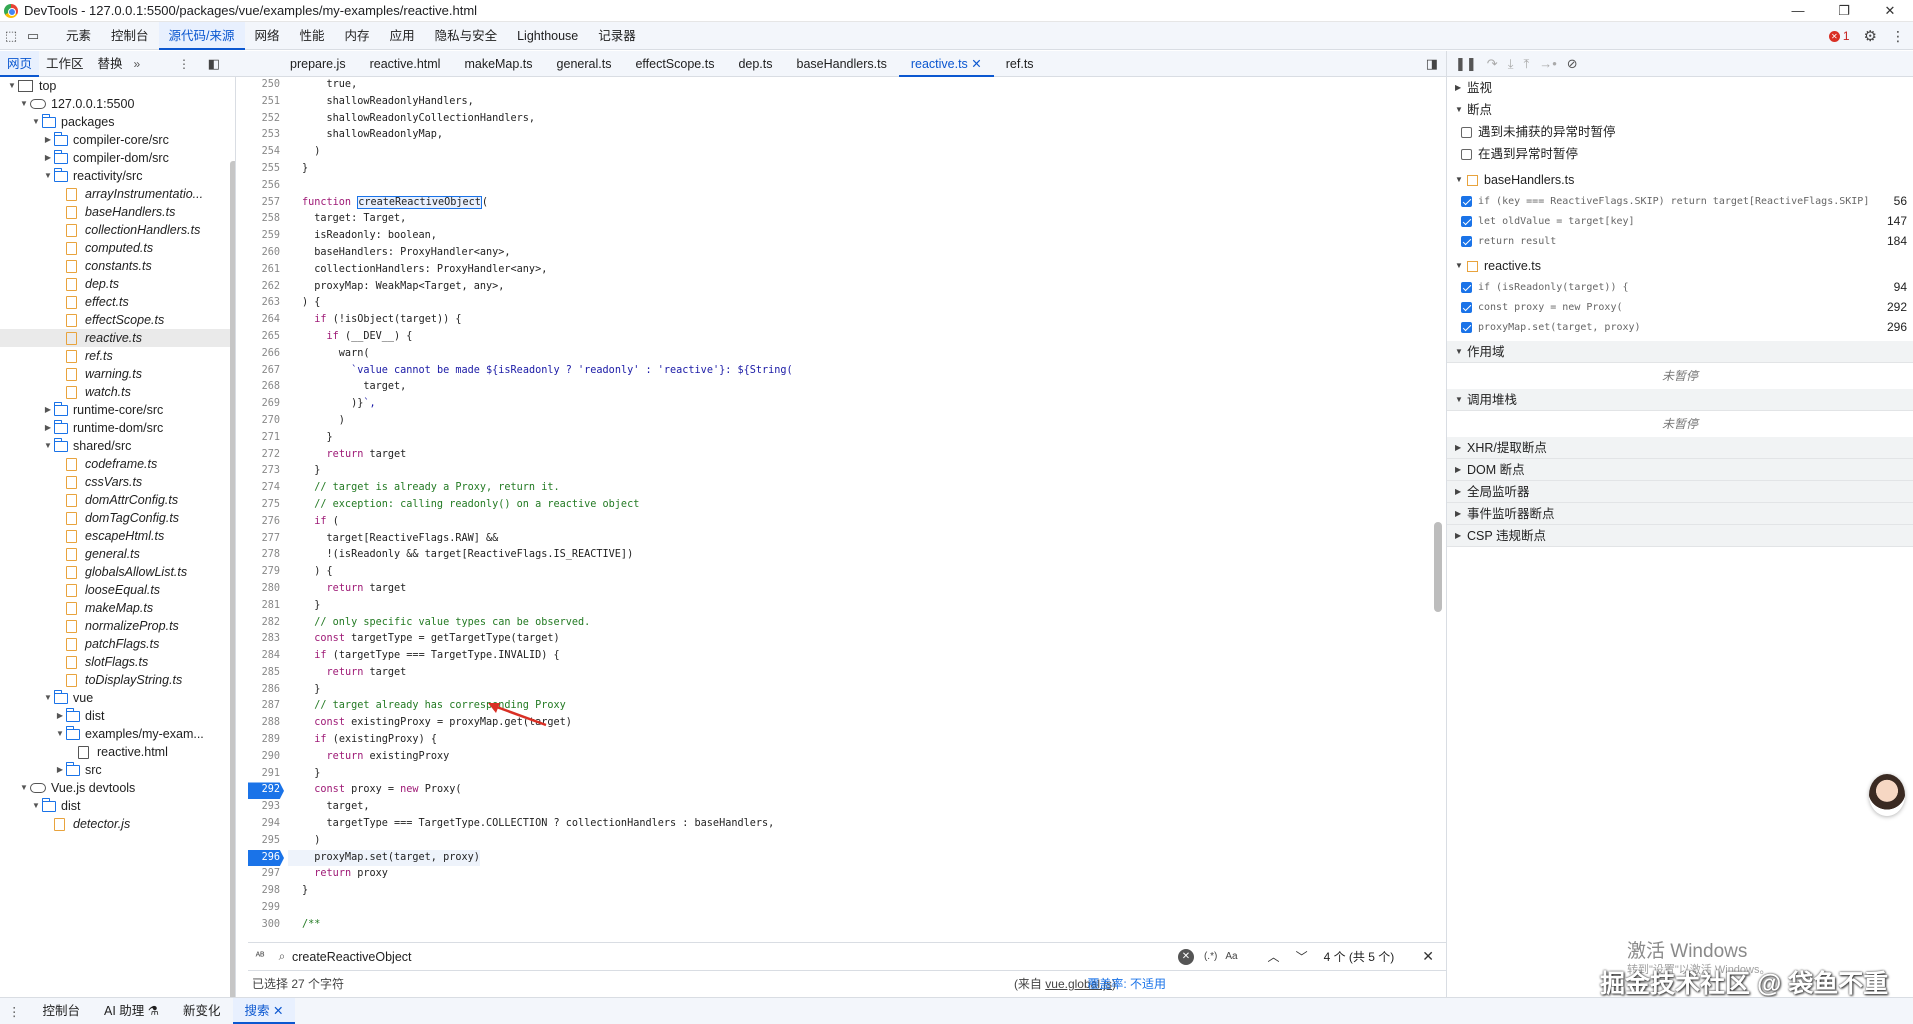 The height and width of the screenshot is (1024, 1913). What do you see at coordinates (130, 36) in the screenshot?
I see `tab-1: 控制台` at bounding box center [130, 36].